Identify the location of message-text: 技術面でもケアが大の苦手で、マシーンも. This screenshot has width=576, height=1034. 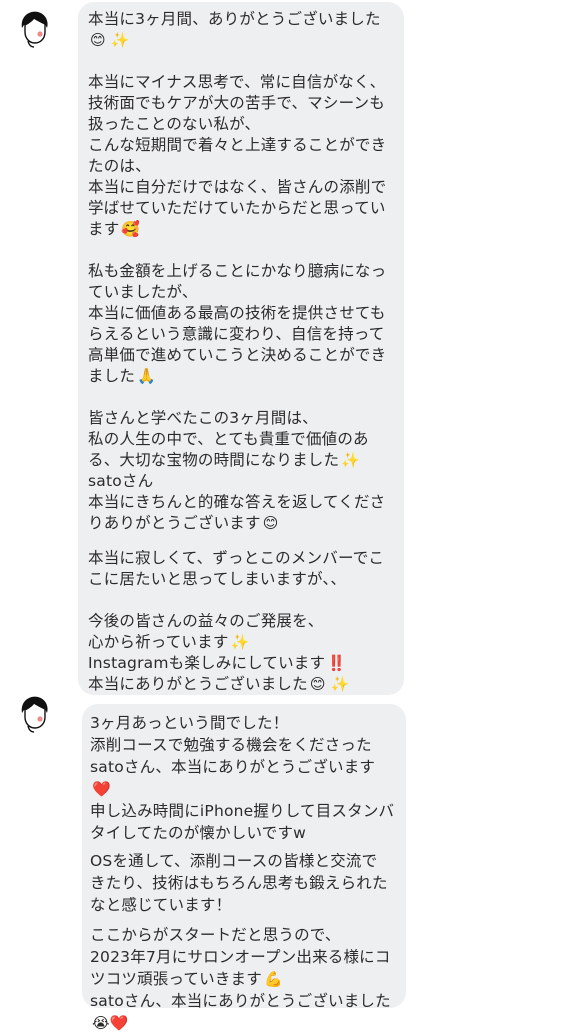
(236, 103).